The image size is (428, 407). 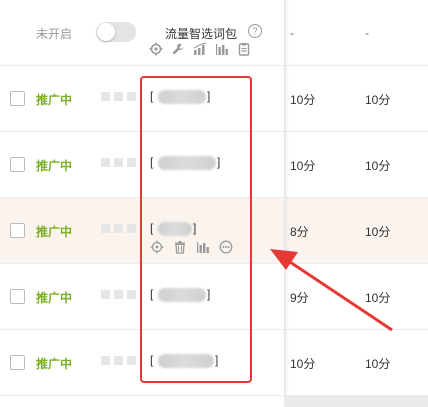 I want to click on promotion-toggle, so click(x=116, y=32).